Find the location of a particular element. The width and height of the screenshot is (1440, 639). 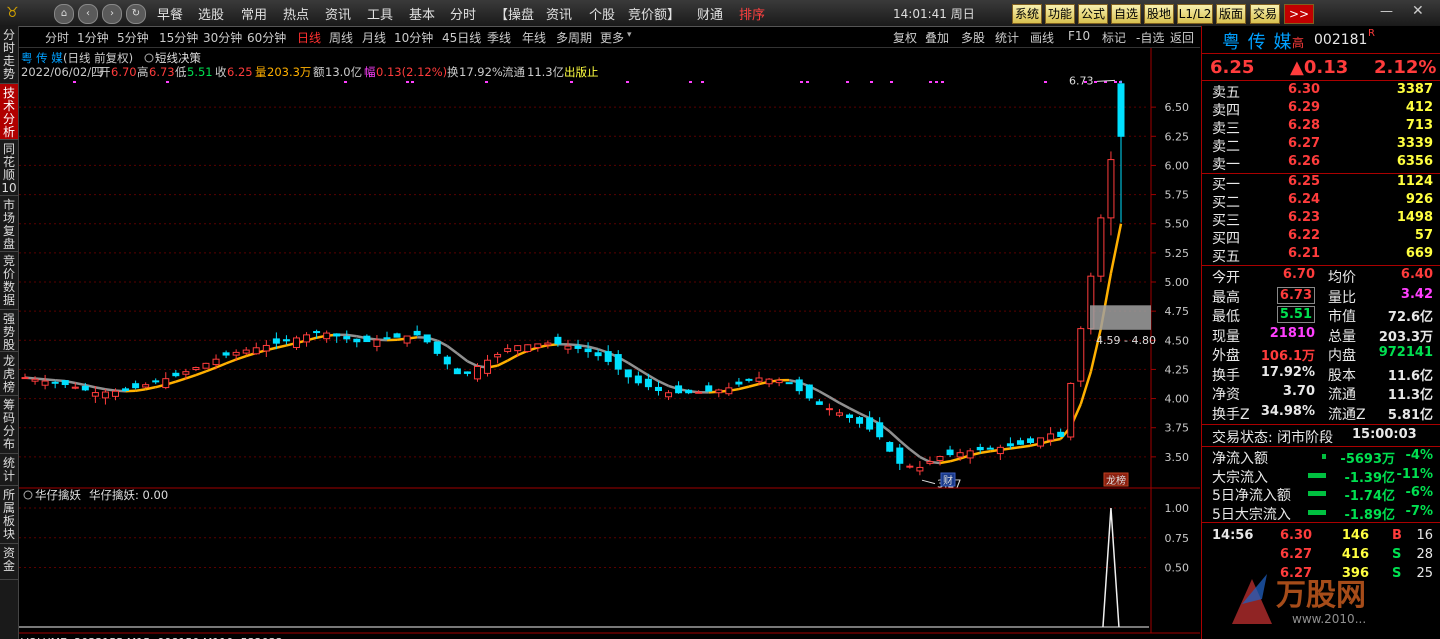

close-icon: ✕ is located at coordinates (1418, 11).